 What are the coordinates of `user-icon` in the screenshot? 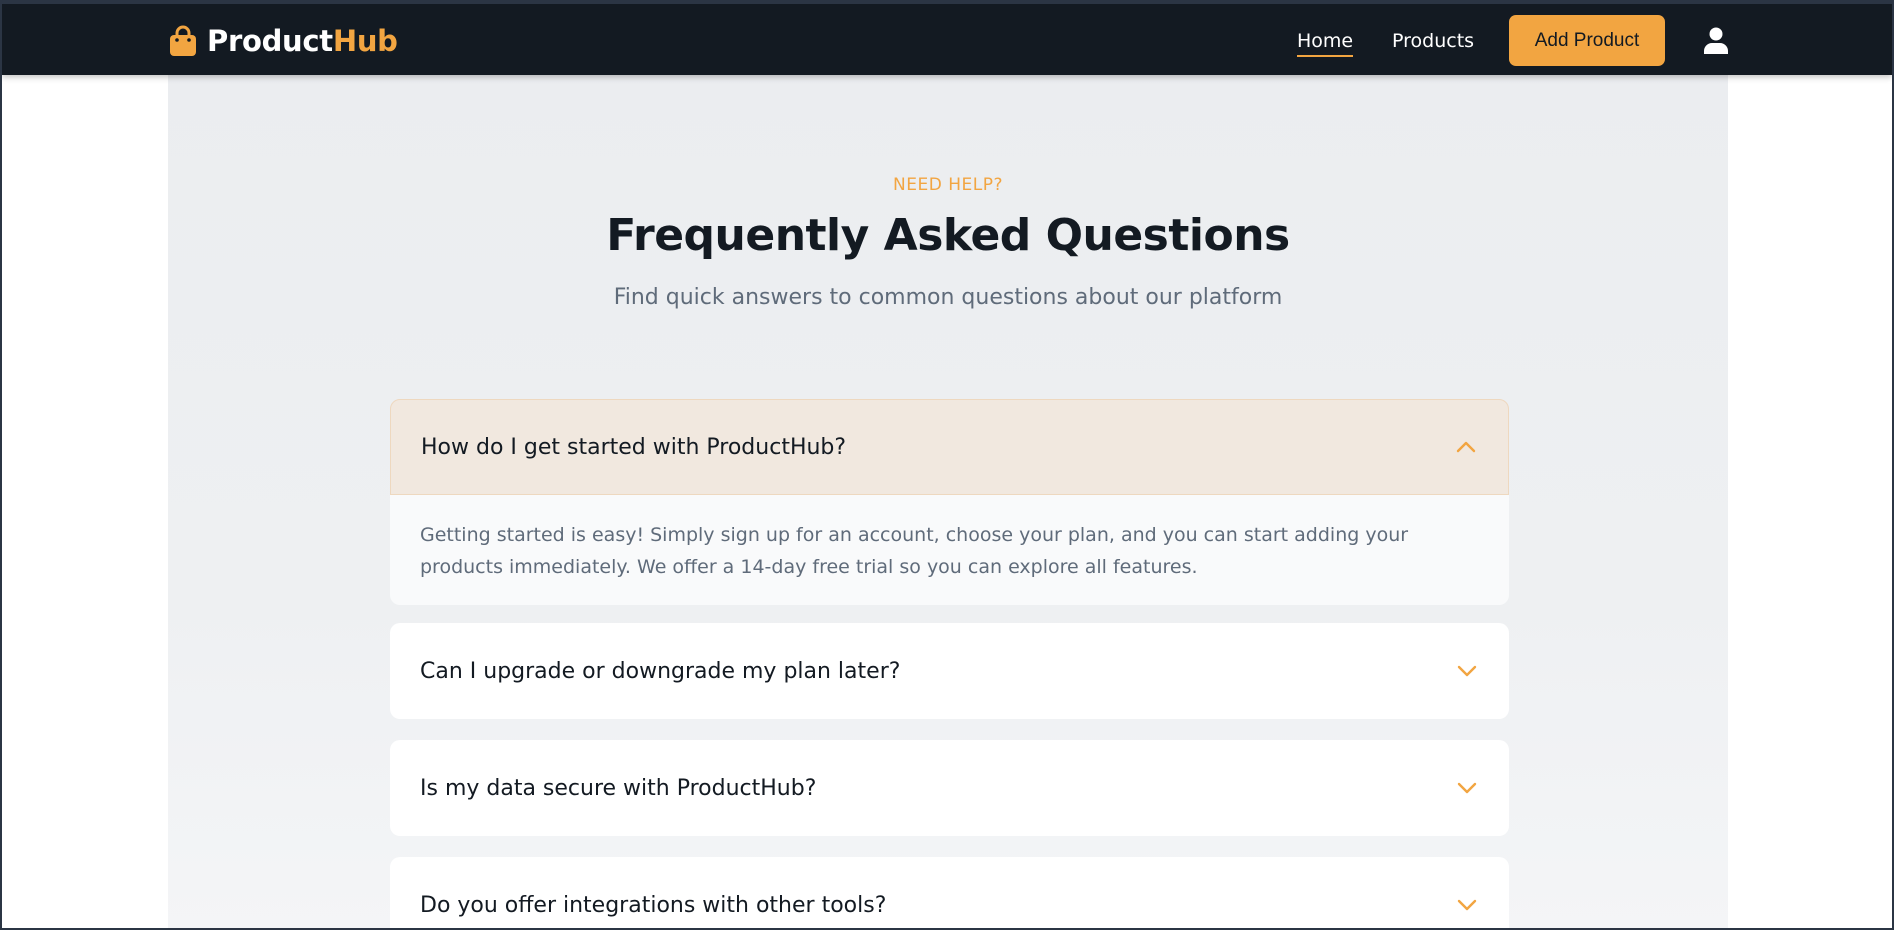 It's located at (1716, 40).